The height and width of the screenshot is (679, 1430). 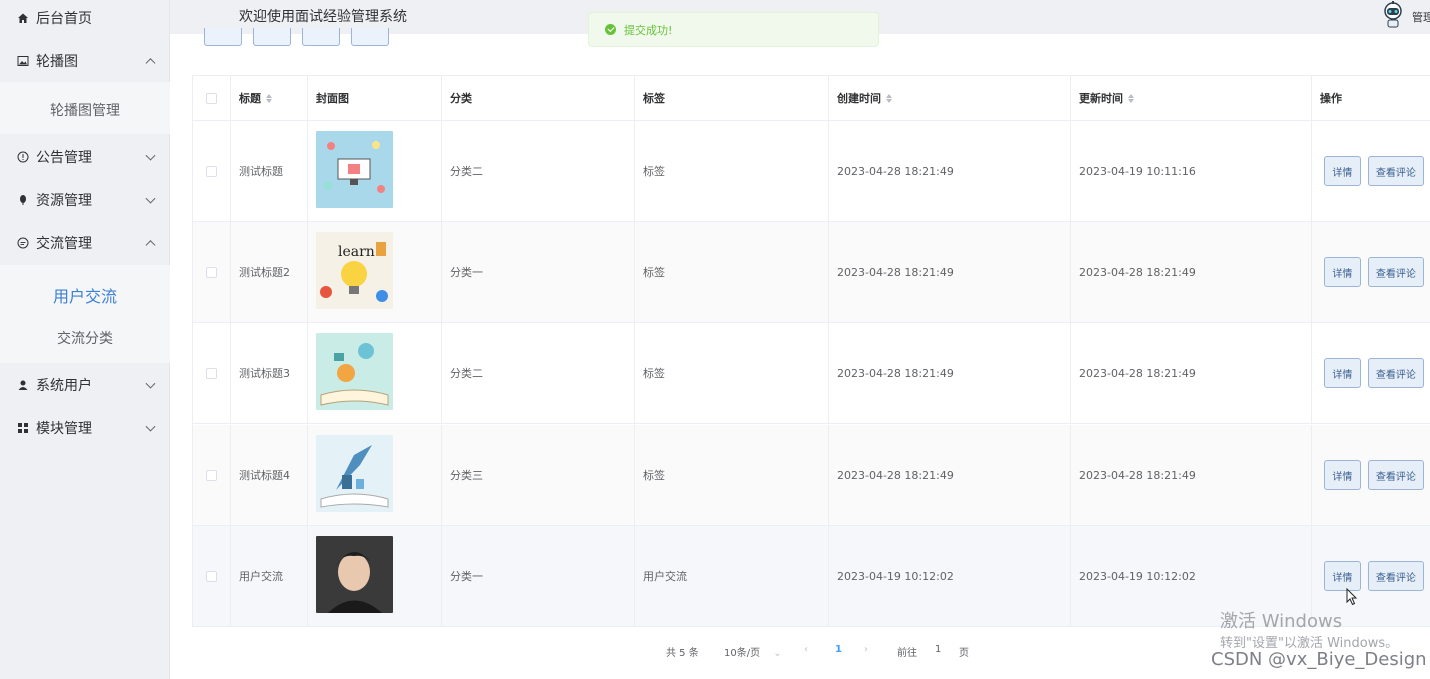 I want to click on column-header-title: 标题, so click(x=269, y=98).